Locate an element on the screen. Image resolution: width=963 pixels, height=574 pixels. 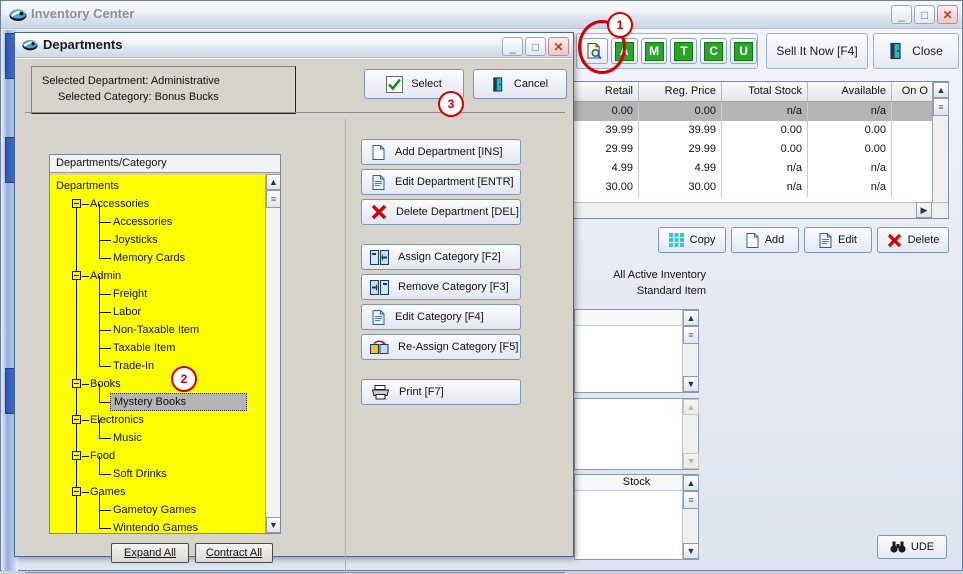
reassign-category-button: Re-Assign Category [F5] is located at coordinates (441, 347).